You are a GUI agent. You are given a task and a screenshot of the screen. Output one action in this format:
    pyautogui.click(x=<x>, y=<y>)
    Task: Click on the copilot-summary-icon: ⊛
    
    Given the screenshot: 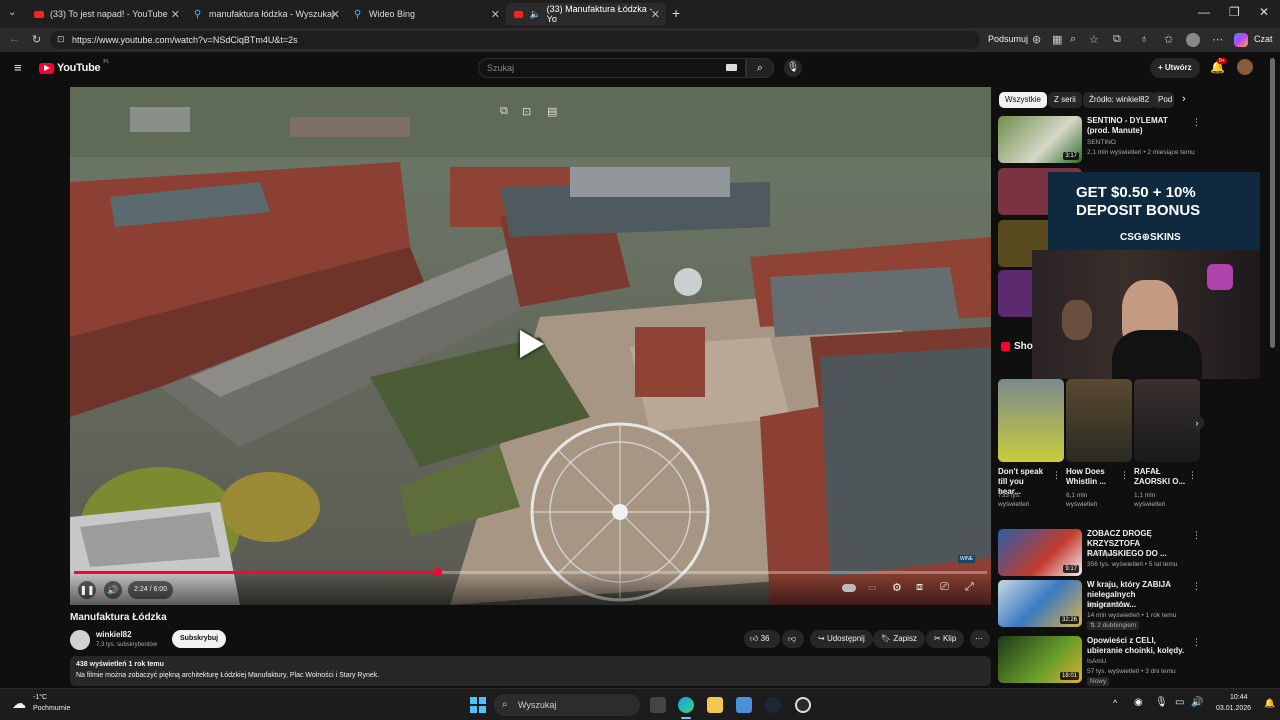 What is the action you would take?
    pyautogui.click(x=1036, y=39)
    